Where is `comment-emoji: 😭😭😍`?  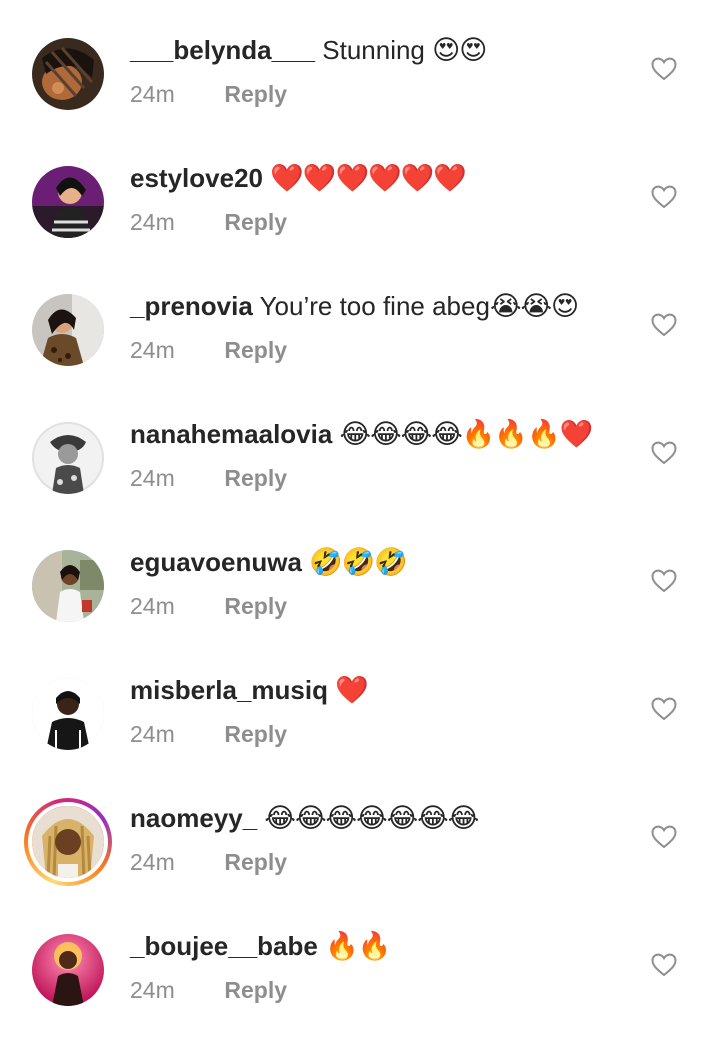 comment-emoji: 😭😭😍 is located at coordinates (534, 306).